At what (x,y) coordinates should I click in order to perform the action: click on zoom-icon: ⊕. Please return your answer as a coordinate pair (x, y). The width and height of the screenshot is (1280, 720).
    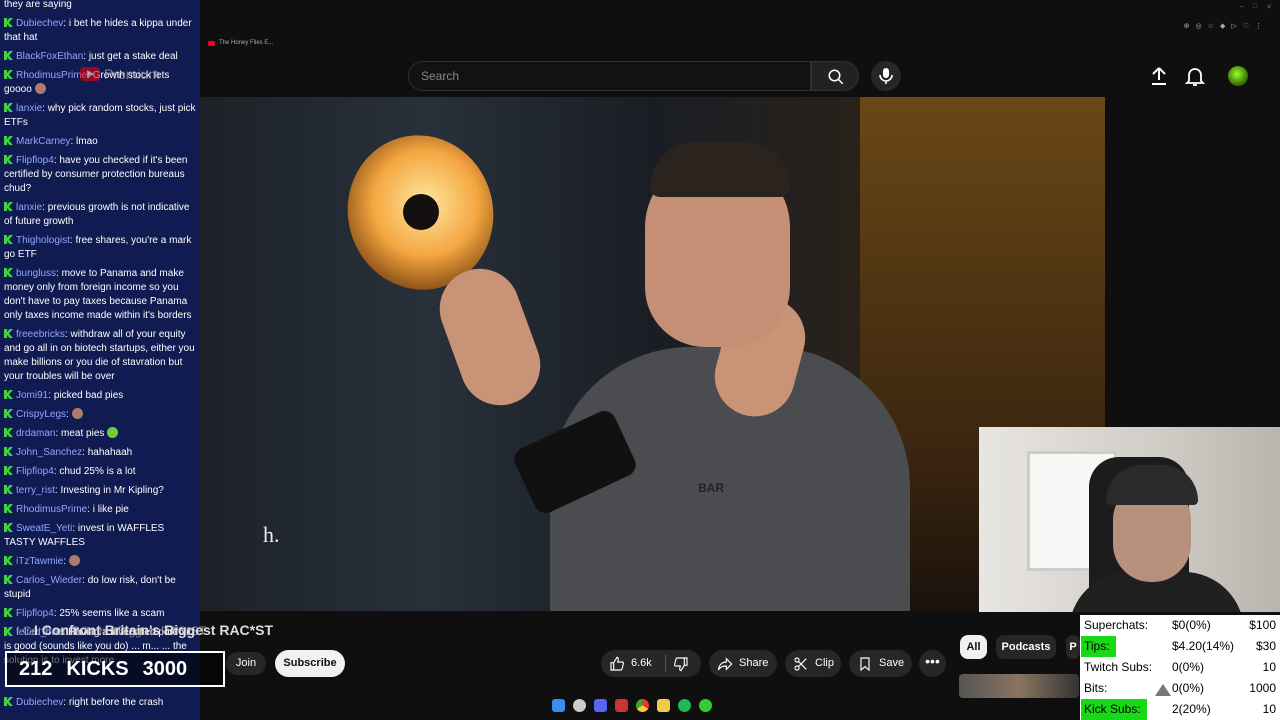
    Looking at the image, I should click on (1187, 26).